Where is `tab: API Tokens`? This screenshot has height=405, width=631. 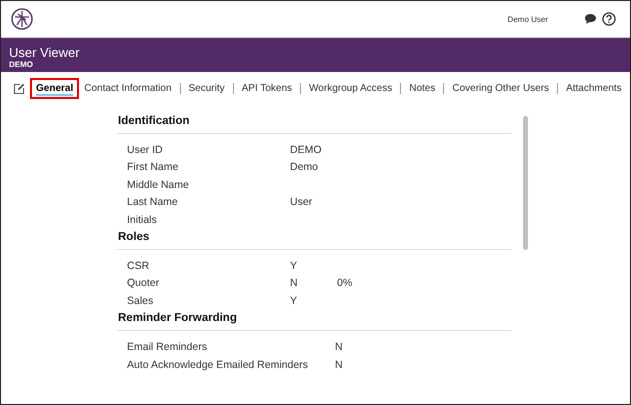
tab: API Tokens is located at coordinates (267, 88).